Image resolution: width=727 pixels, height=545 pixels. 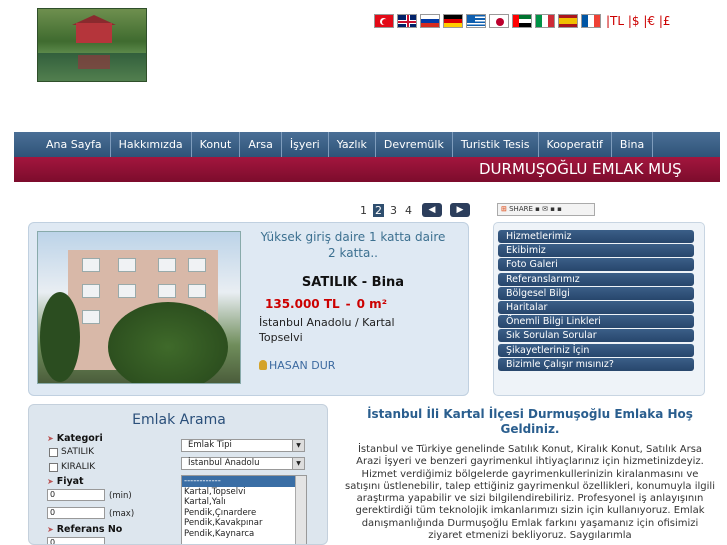 What do you see at coordinates (568, 21) in the screenshot?
I see `flag-spain-icon` at bounding box center [568, 21].